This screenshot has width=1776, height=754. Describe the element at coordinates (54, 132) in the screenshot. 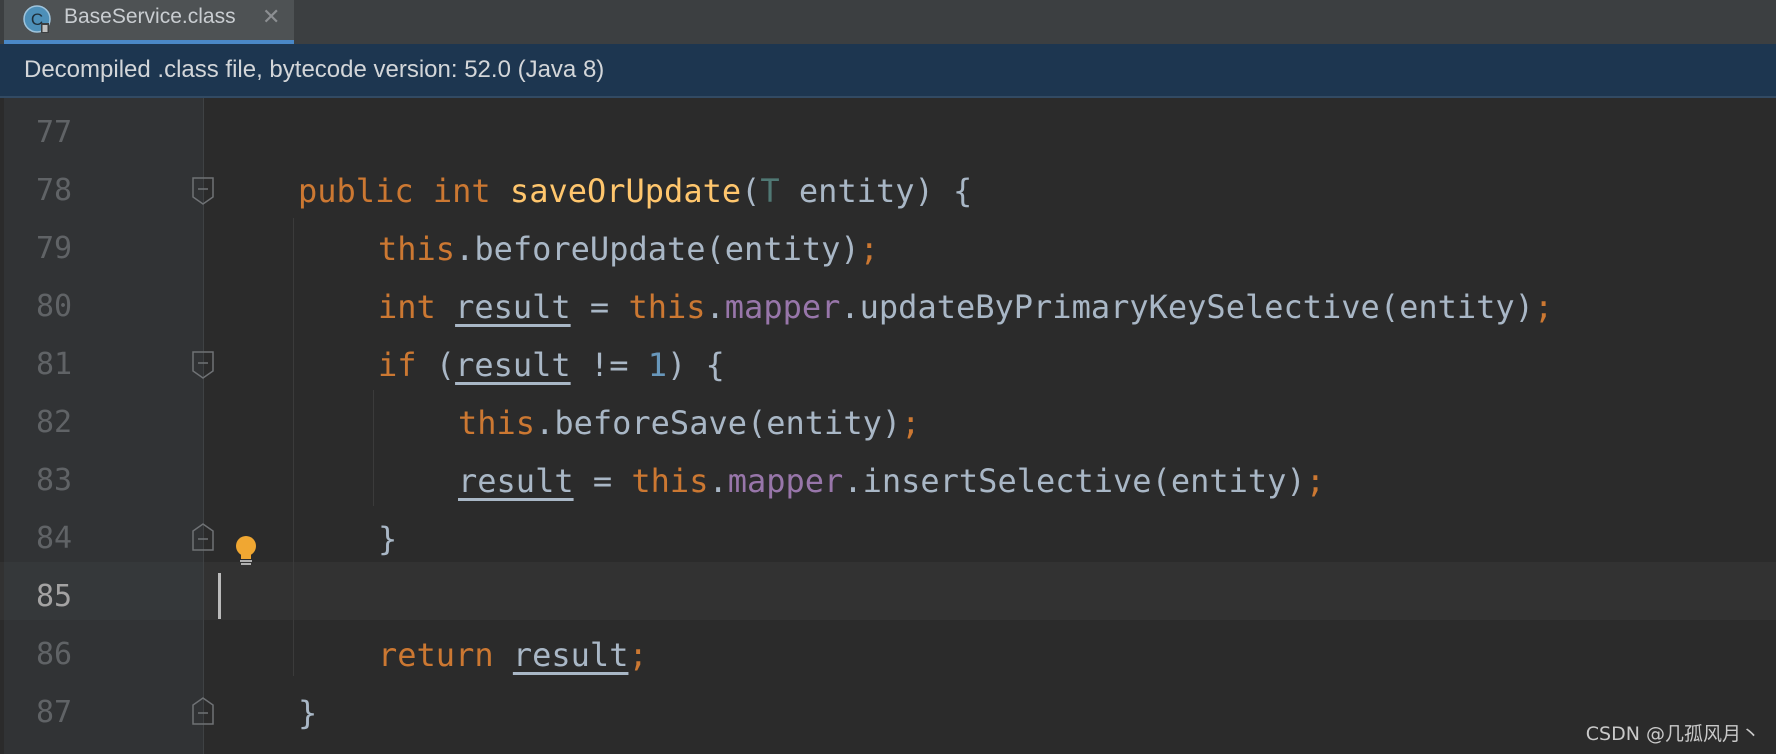

I see `line-number: 77` at that location.